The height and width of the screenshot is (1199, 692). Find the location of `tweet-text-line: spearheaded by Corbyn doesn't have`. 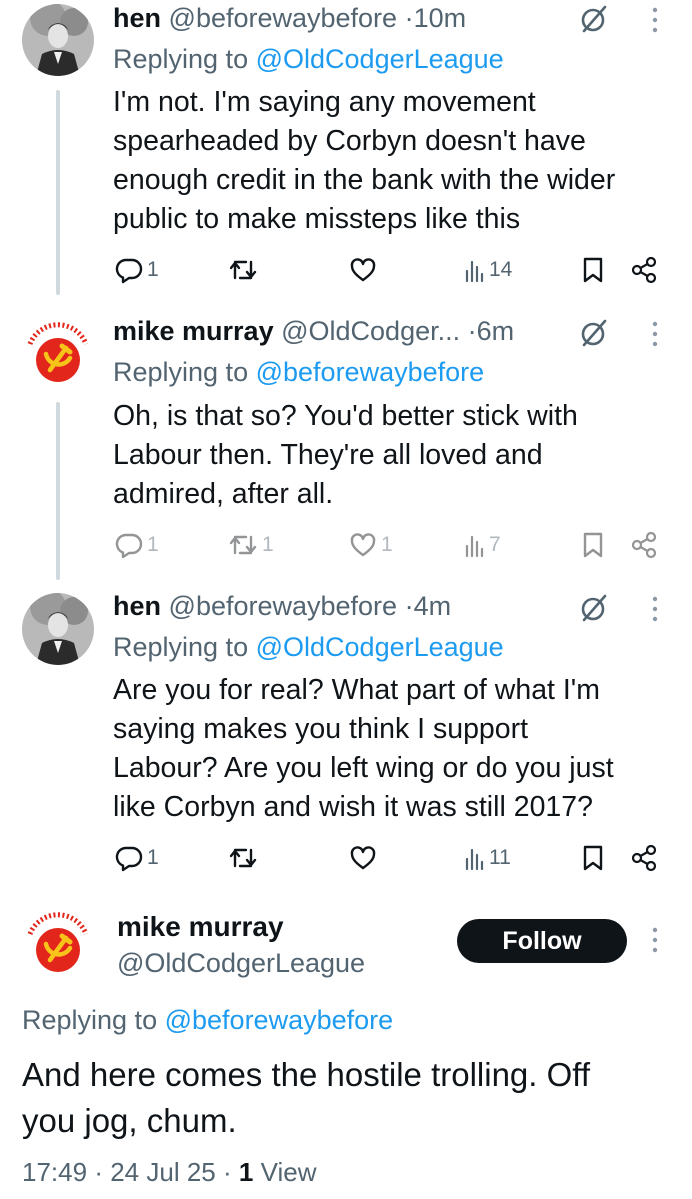

tweet-text-line: spearheaded by Corbyn doesn't have is located at coordinates (349, 141).